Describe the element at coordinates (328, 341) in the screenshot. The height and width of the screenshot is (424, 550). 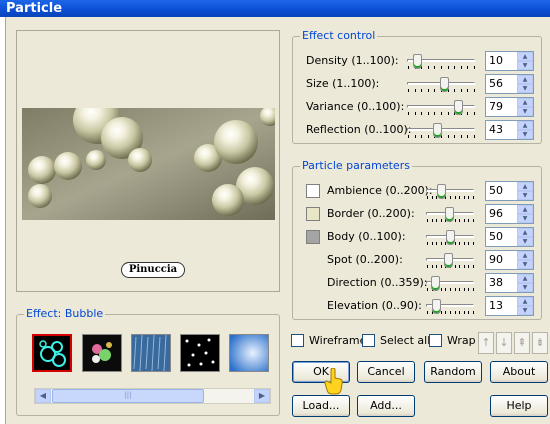
I see `wireframe-checkbox: Wireframe` at that location.